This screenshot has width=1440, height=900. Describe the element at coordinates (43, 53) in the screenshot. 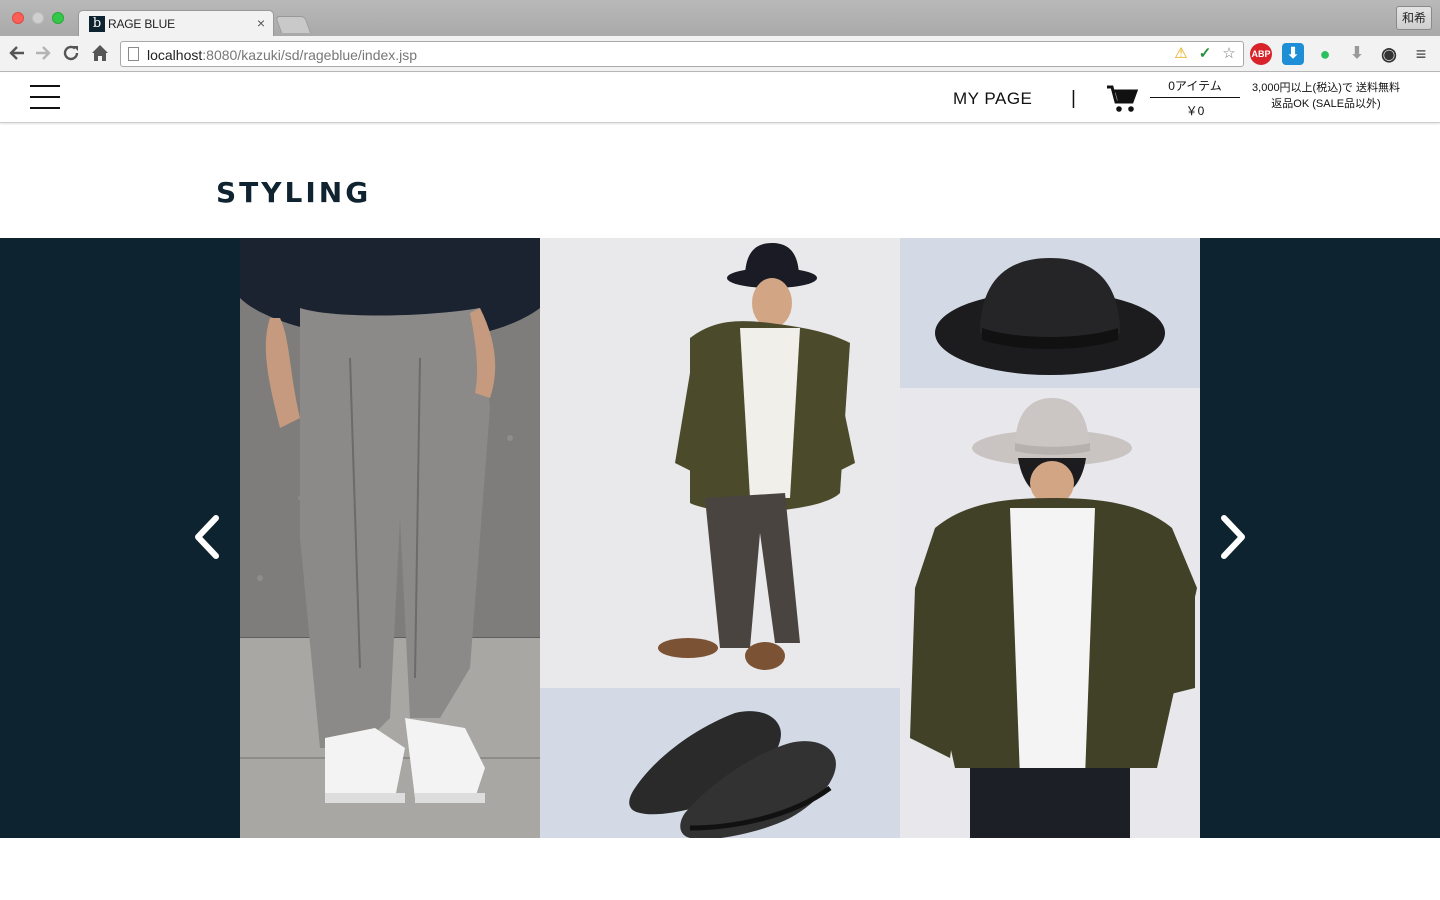

I see `forward-arrow-icon` at that location.